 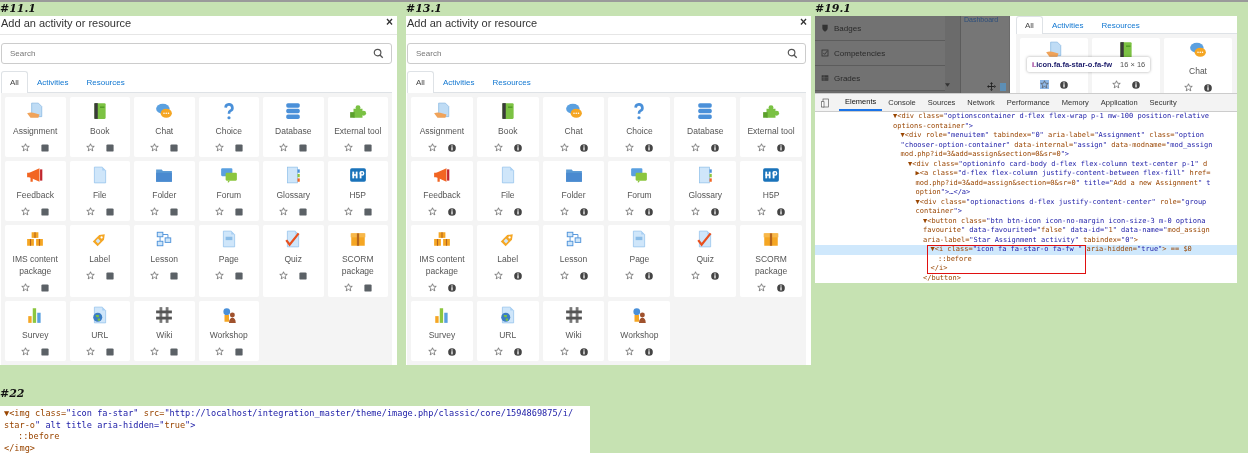 I want to click on screenshot-label: #22, so click(x=12, y=394).